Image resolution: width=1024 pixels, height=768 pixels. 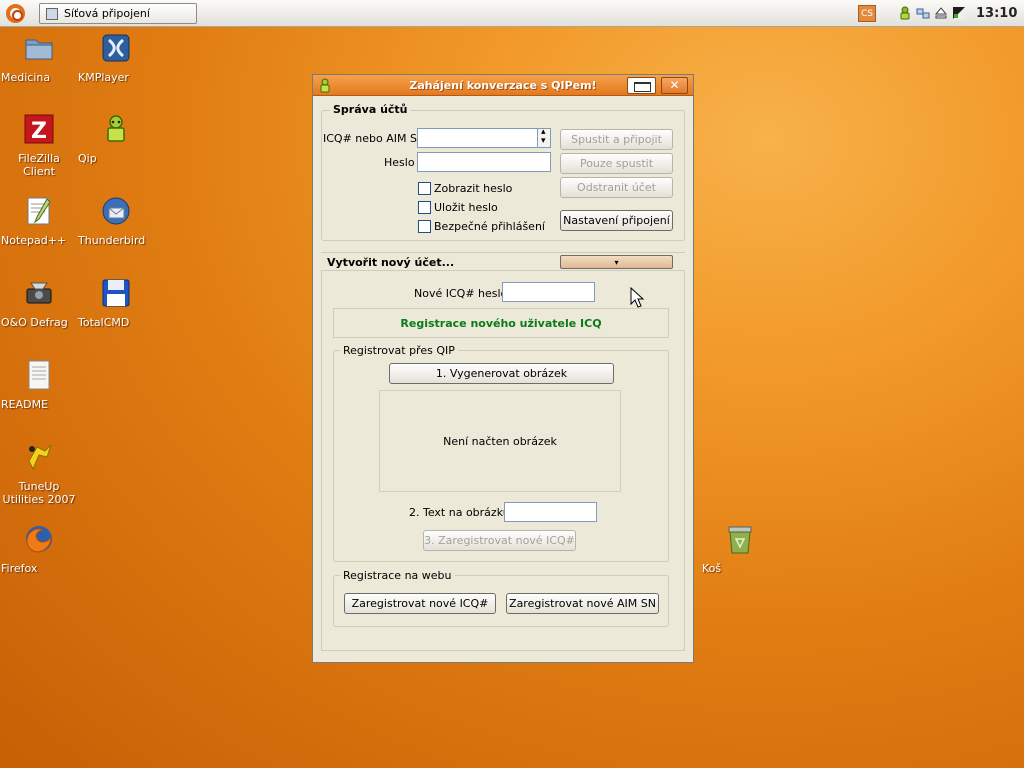 I want to click on show-password-checkbox, so click(x=424, y=188).